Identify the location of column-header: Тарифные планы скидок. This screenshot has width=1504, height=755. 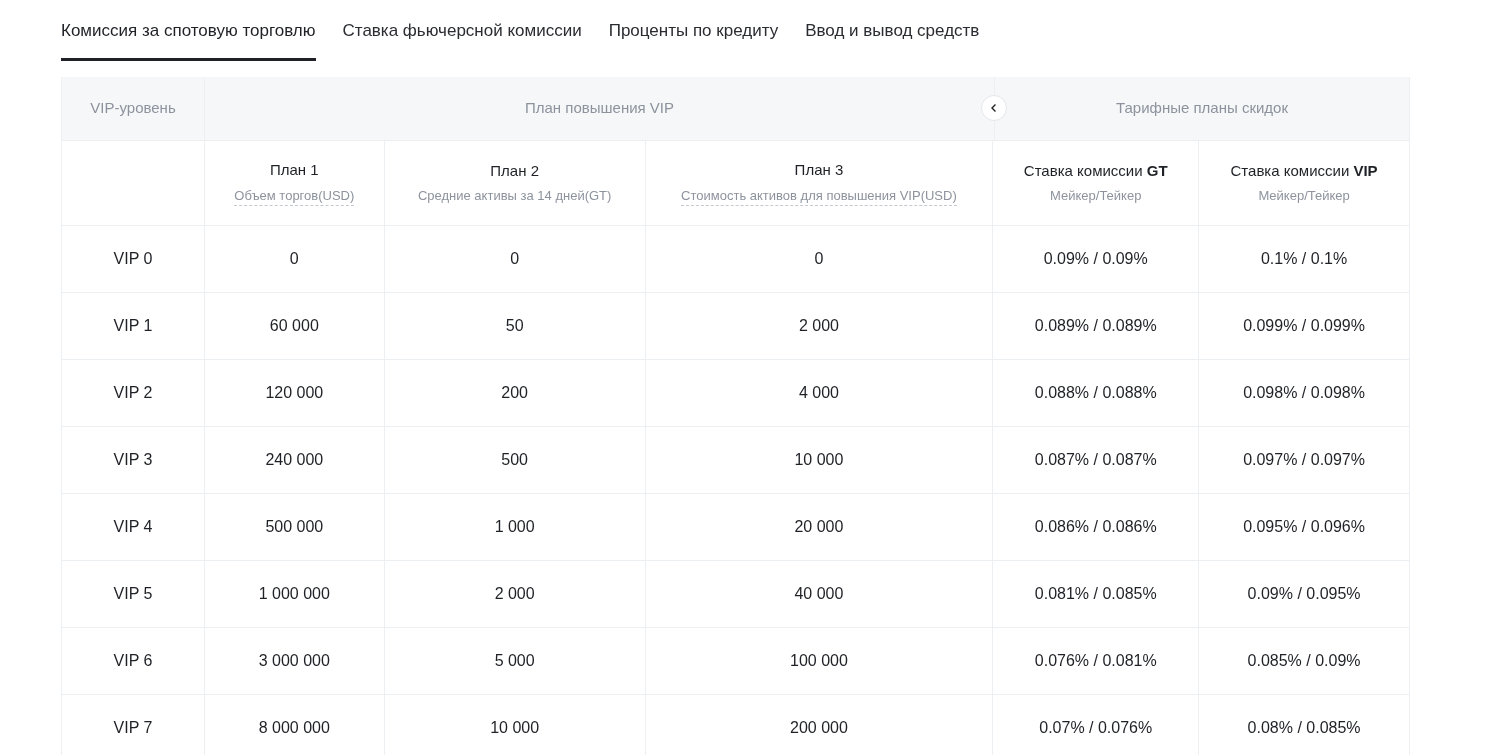
(1202, 107).